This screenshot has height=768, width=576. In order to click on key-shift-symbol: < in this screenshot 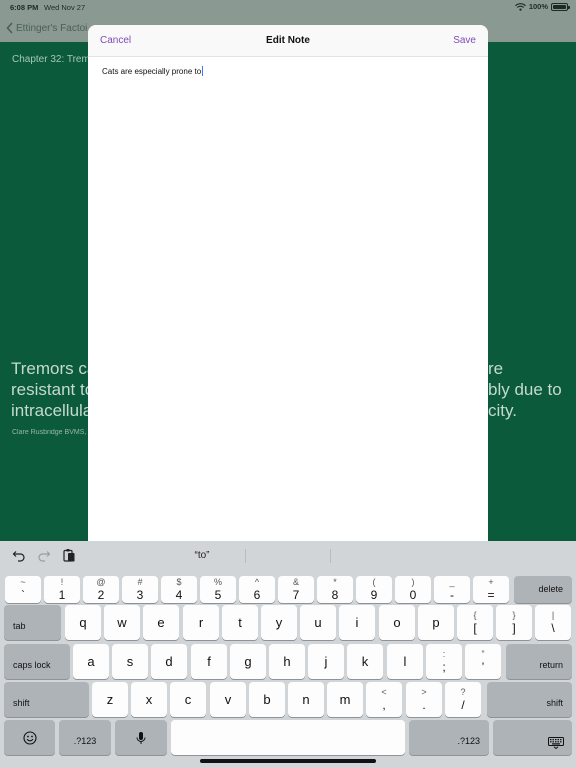, I will do `click(384, 692)`.